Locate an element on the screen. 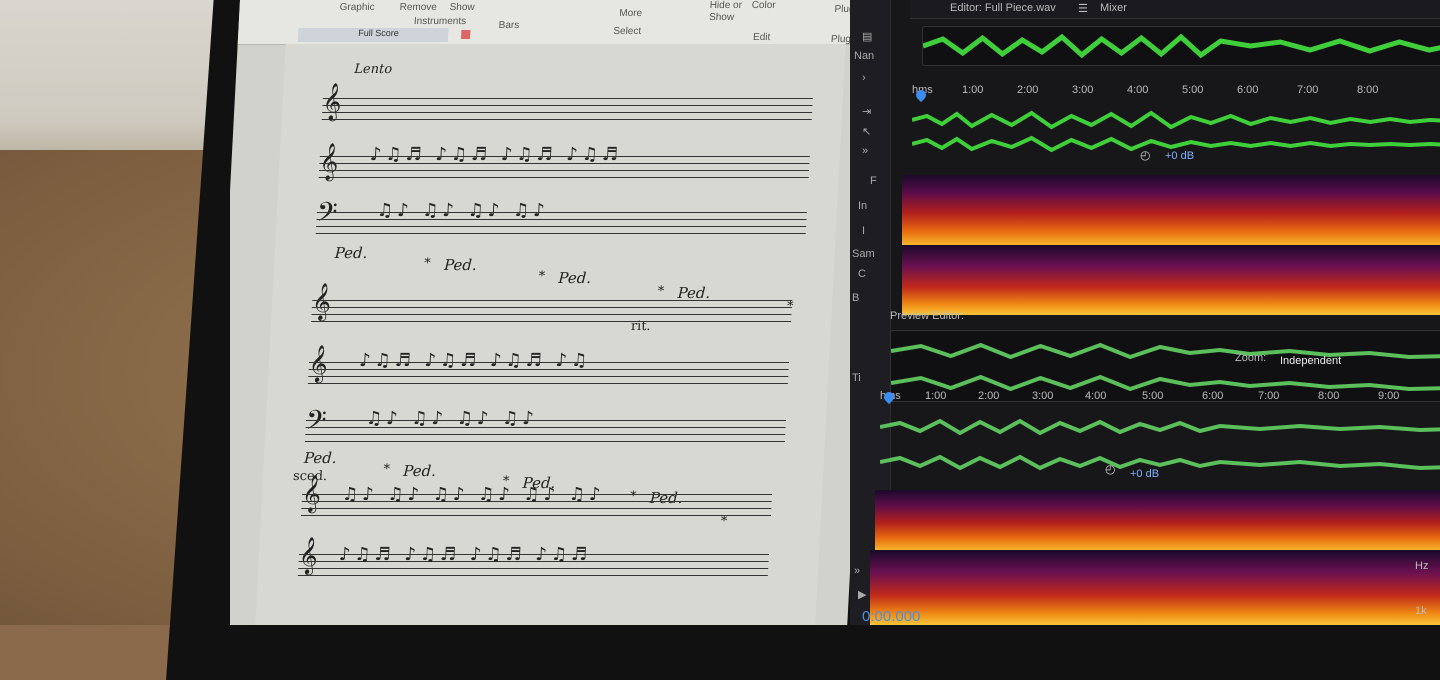  import-icon: ⇥ is located at coordinates (866, 111).